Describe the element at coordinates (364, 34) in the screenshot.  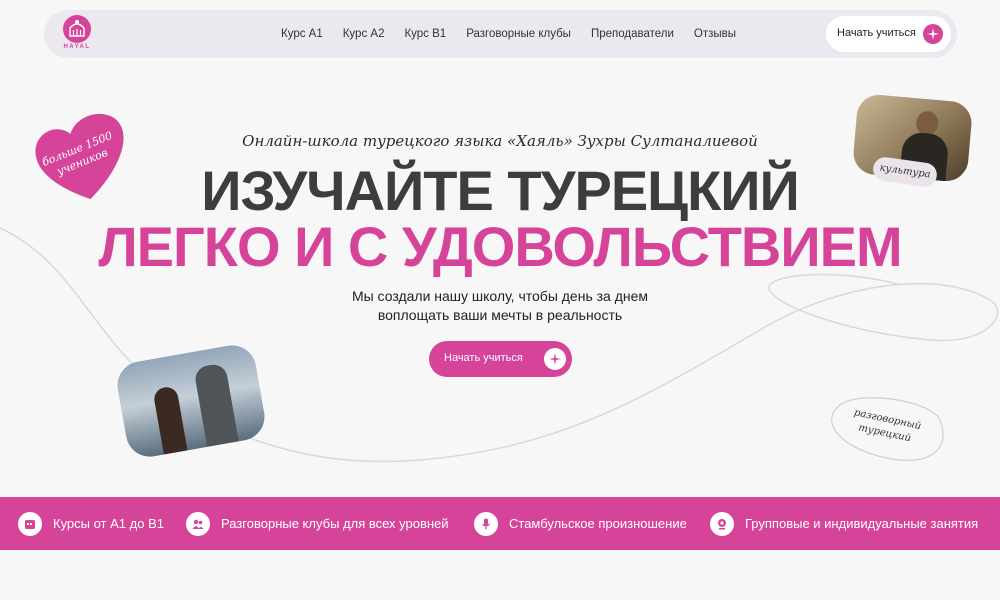
I see `nav-course-a2: Курс А2` at that location.